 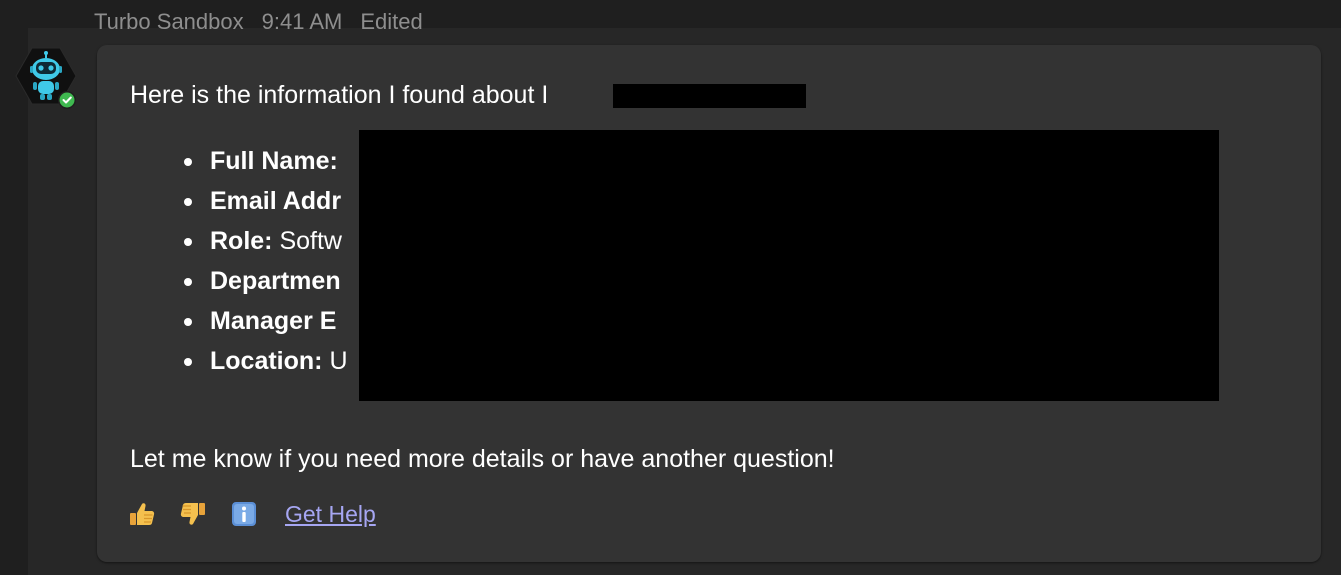 I want to click on thumbs-up-icon, so click(x=142, y=514).